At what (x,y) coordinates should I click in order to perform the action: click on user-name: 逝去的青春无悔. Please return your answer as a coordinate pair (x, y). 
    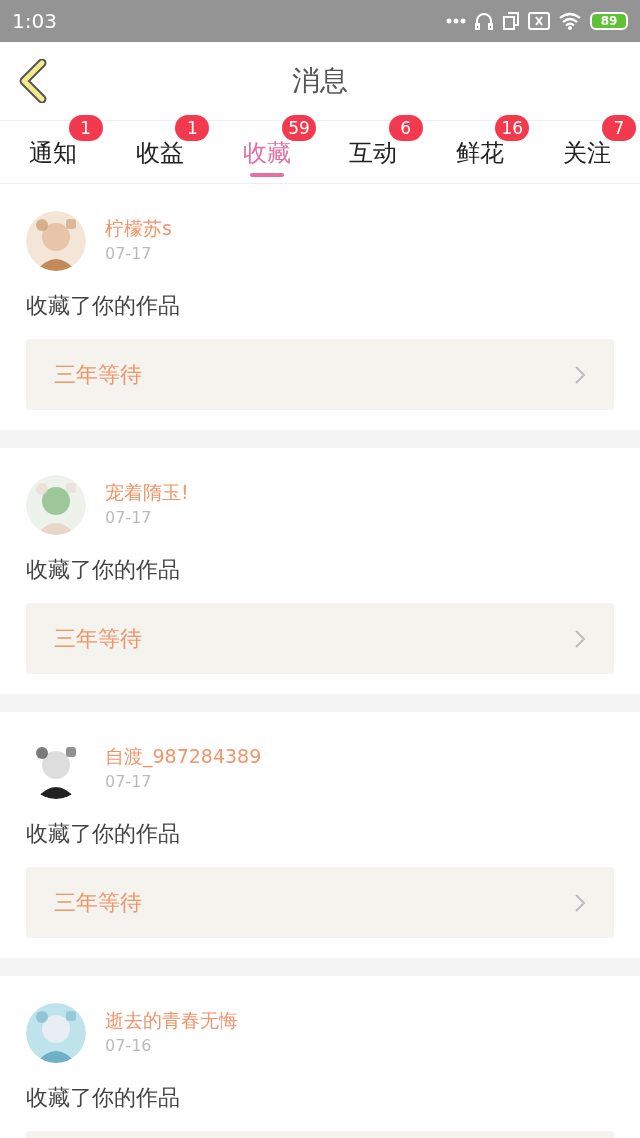
    Looking at the image, I should click on (171, 1020).